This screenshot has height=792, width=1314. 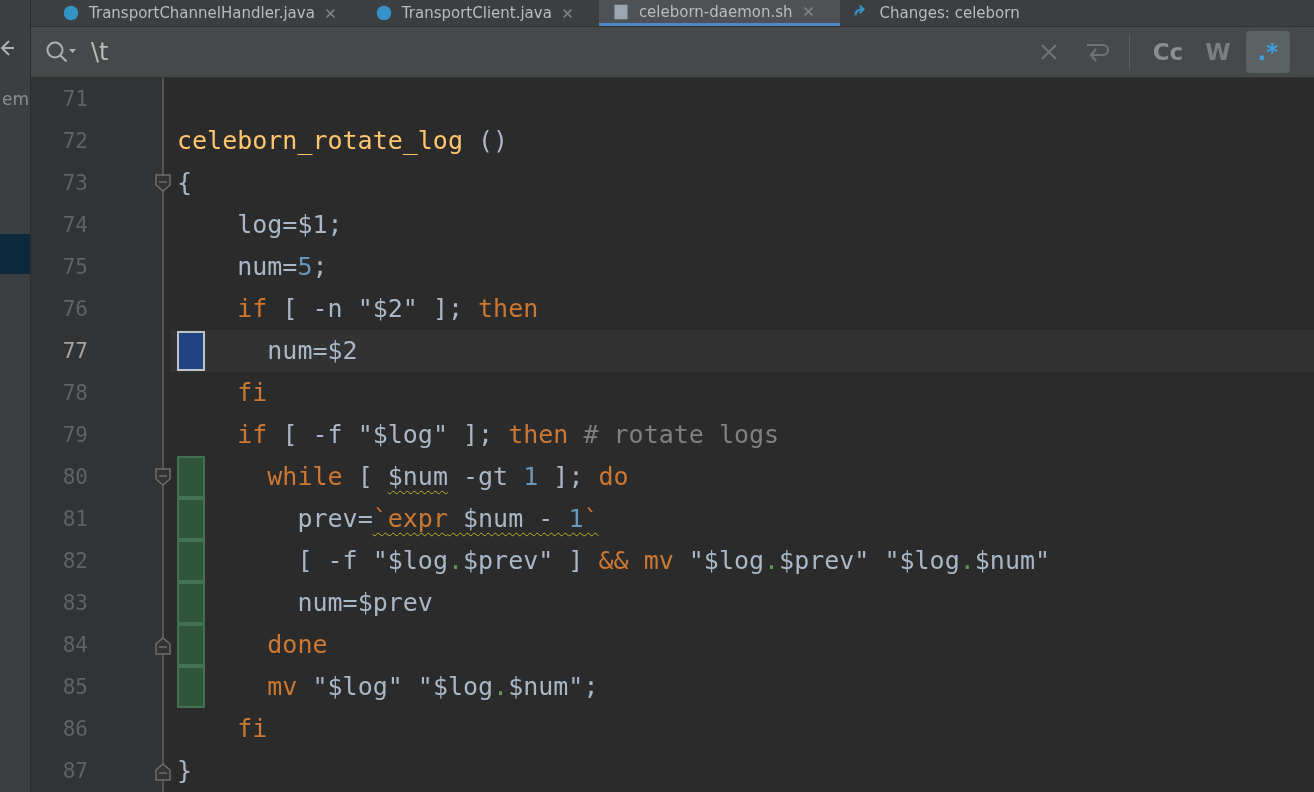 I want to click on search-icon, so click(x=62, y=52).